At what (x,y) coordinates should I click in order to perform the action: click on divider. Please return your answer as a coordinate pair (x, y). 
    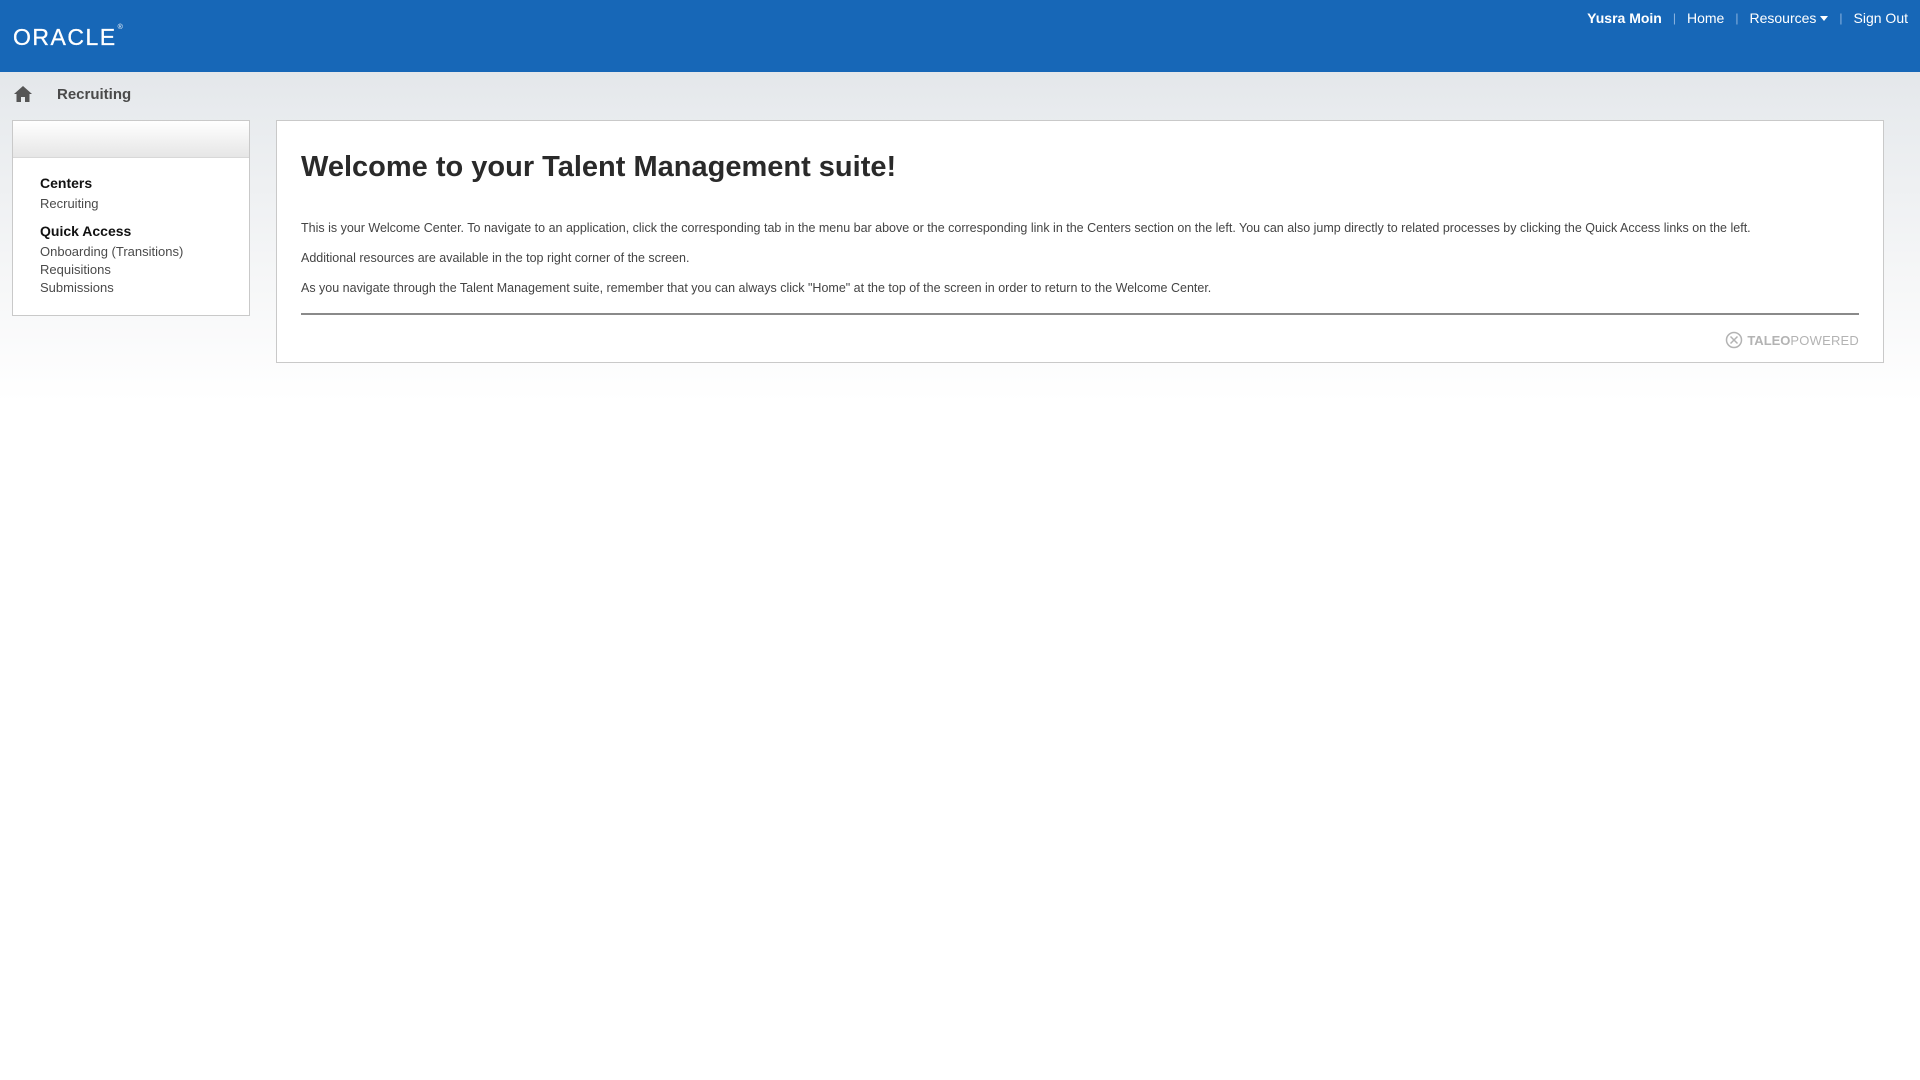
    Looking at the image, I should click on (1080, 314).